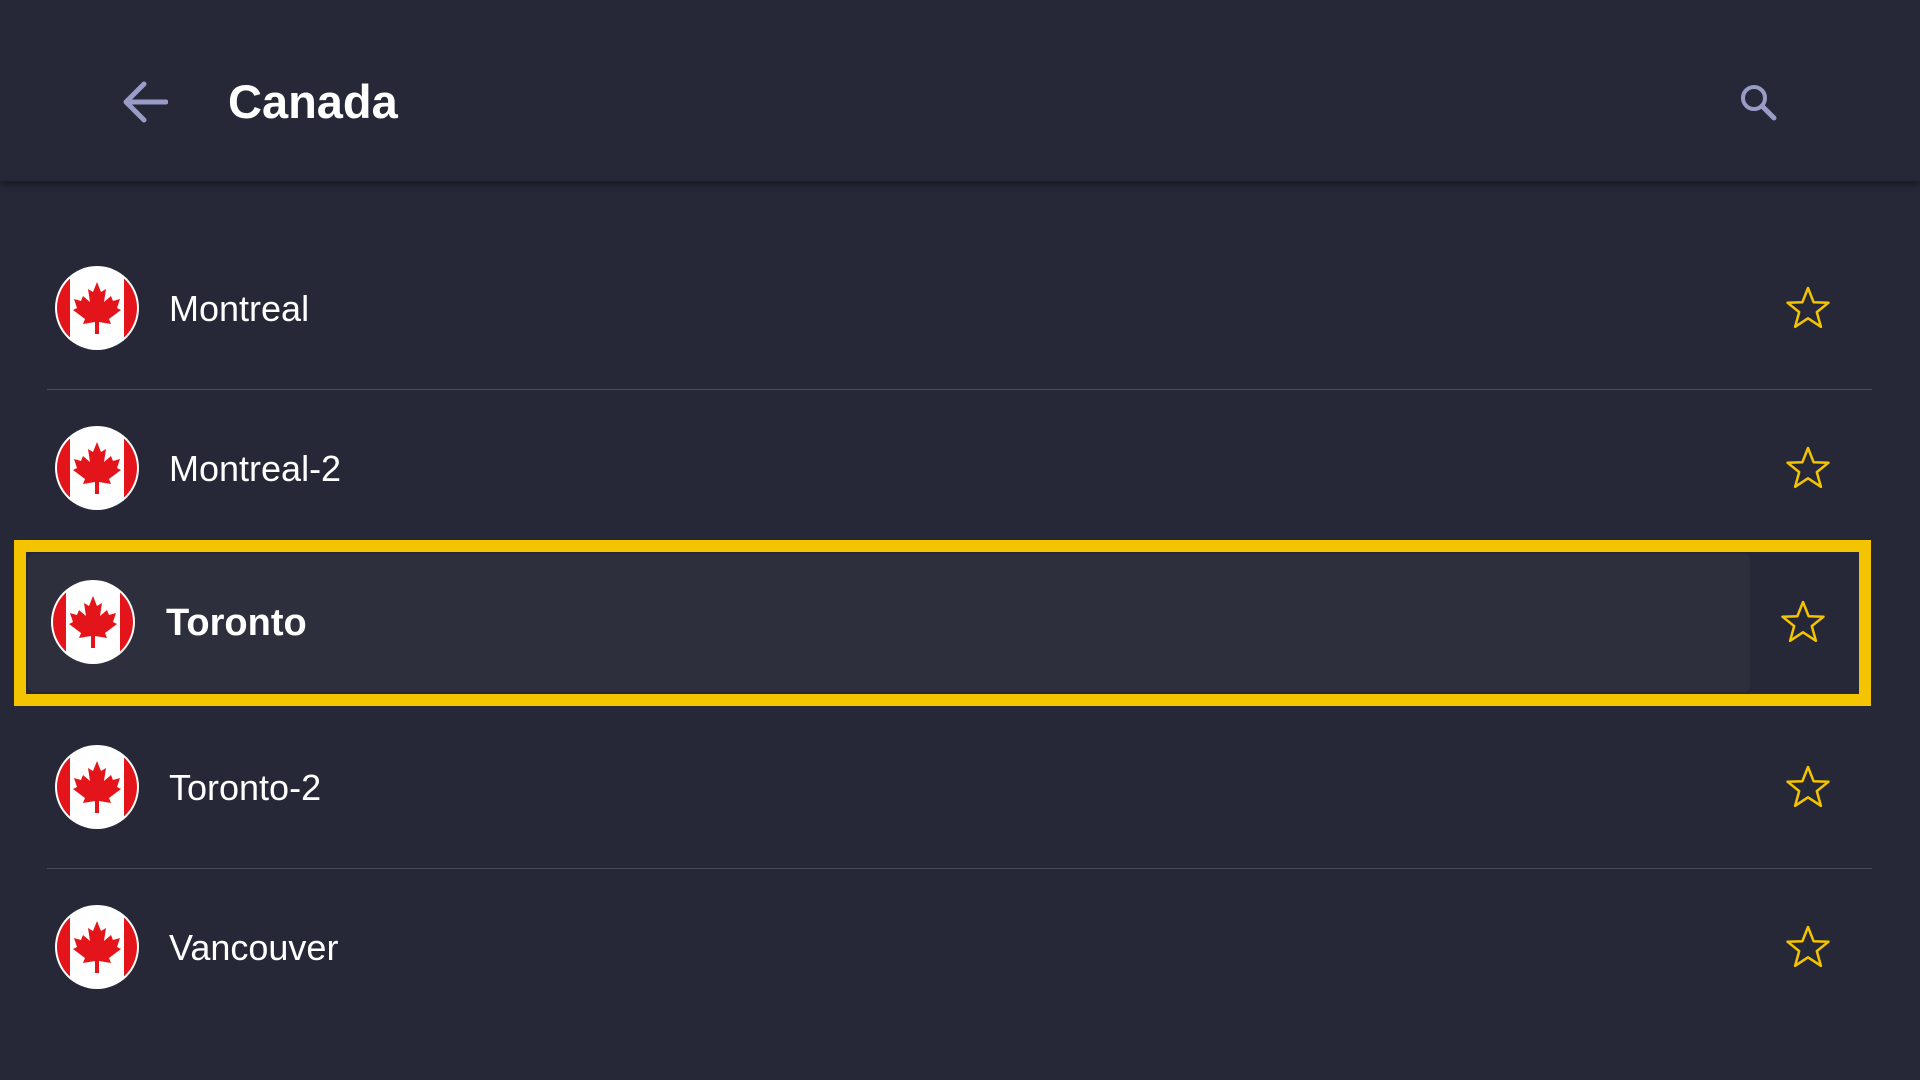 The height and width of the screenshot is (1080, 1920). What do you see at coordinates (313, 101) in the screenshot?
I see `page-title: Canada` at bounding box center [313, 101].